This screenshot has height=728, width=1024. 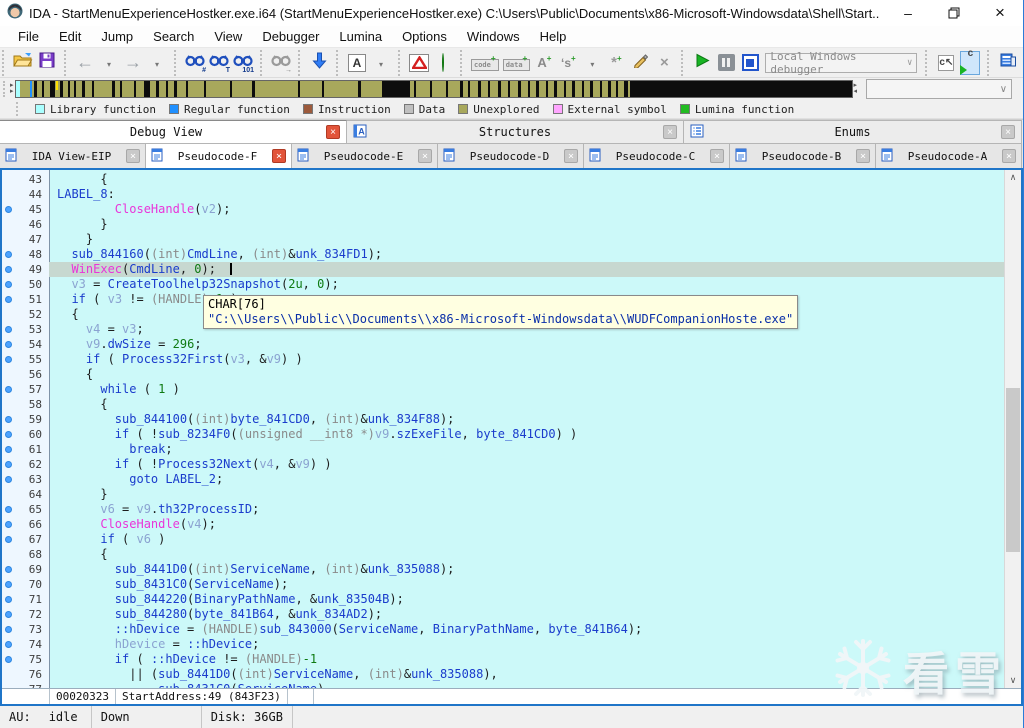 I want to click on jump-address-button, so click(x=319, y=63).